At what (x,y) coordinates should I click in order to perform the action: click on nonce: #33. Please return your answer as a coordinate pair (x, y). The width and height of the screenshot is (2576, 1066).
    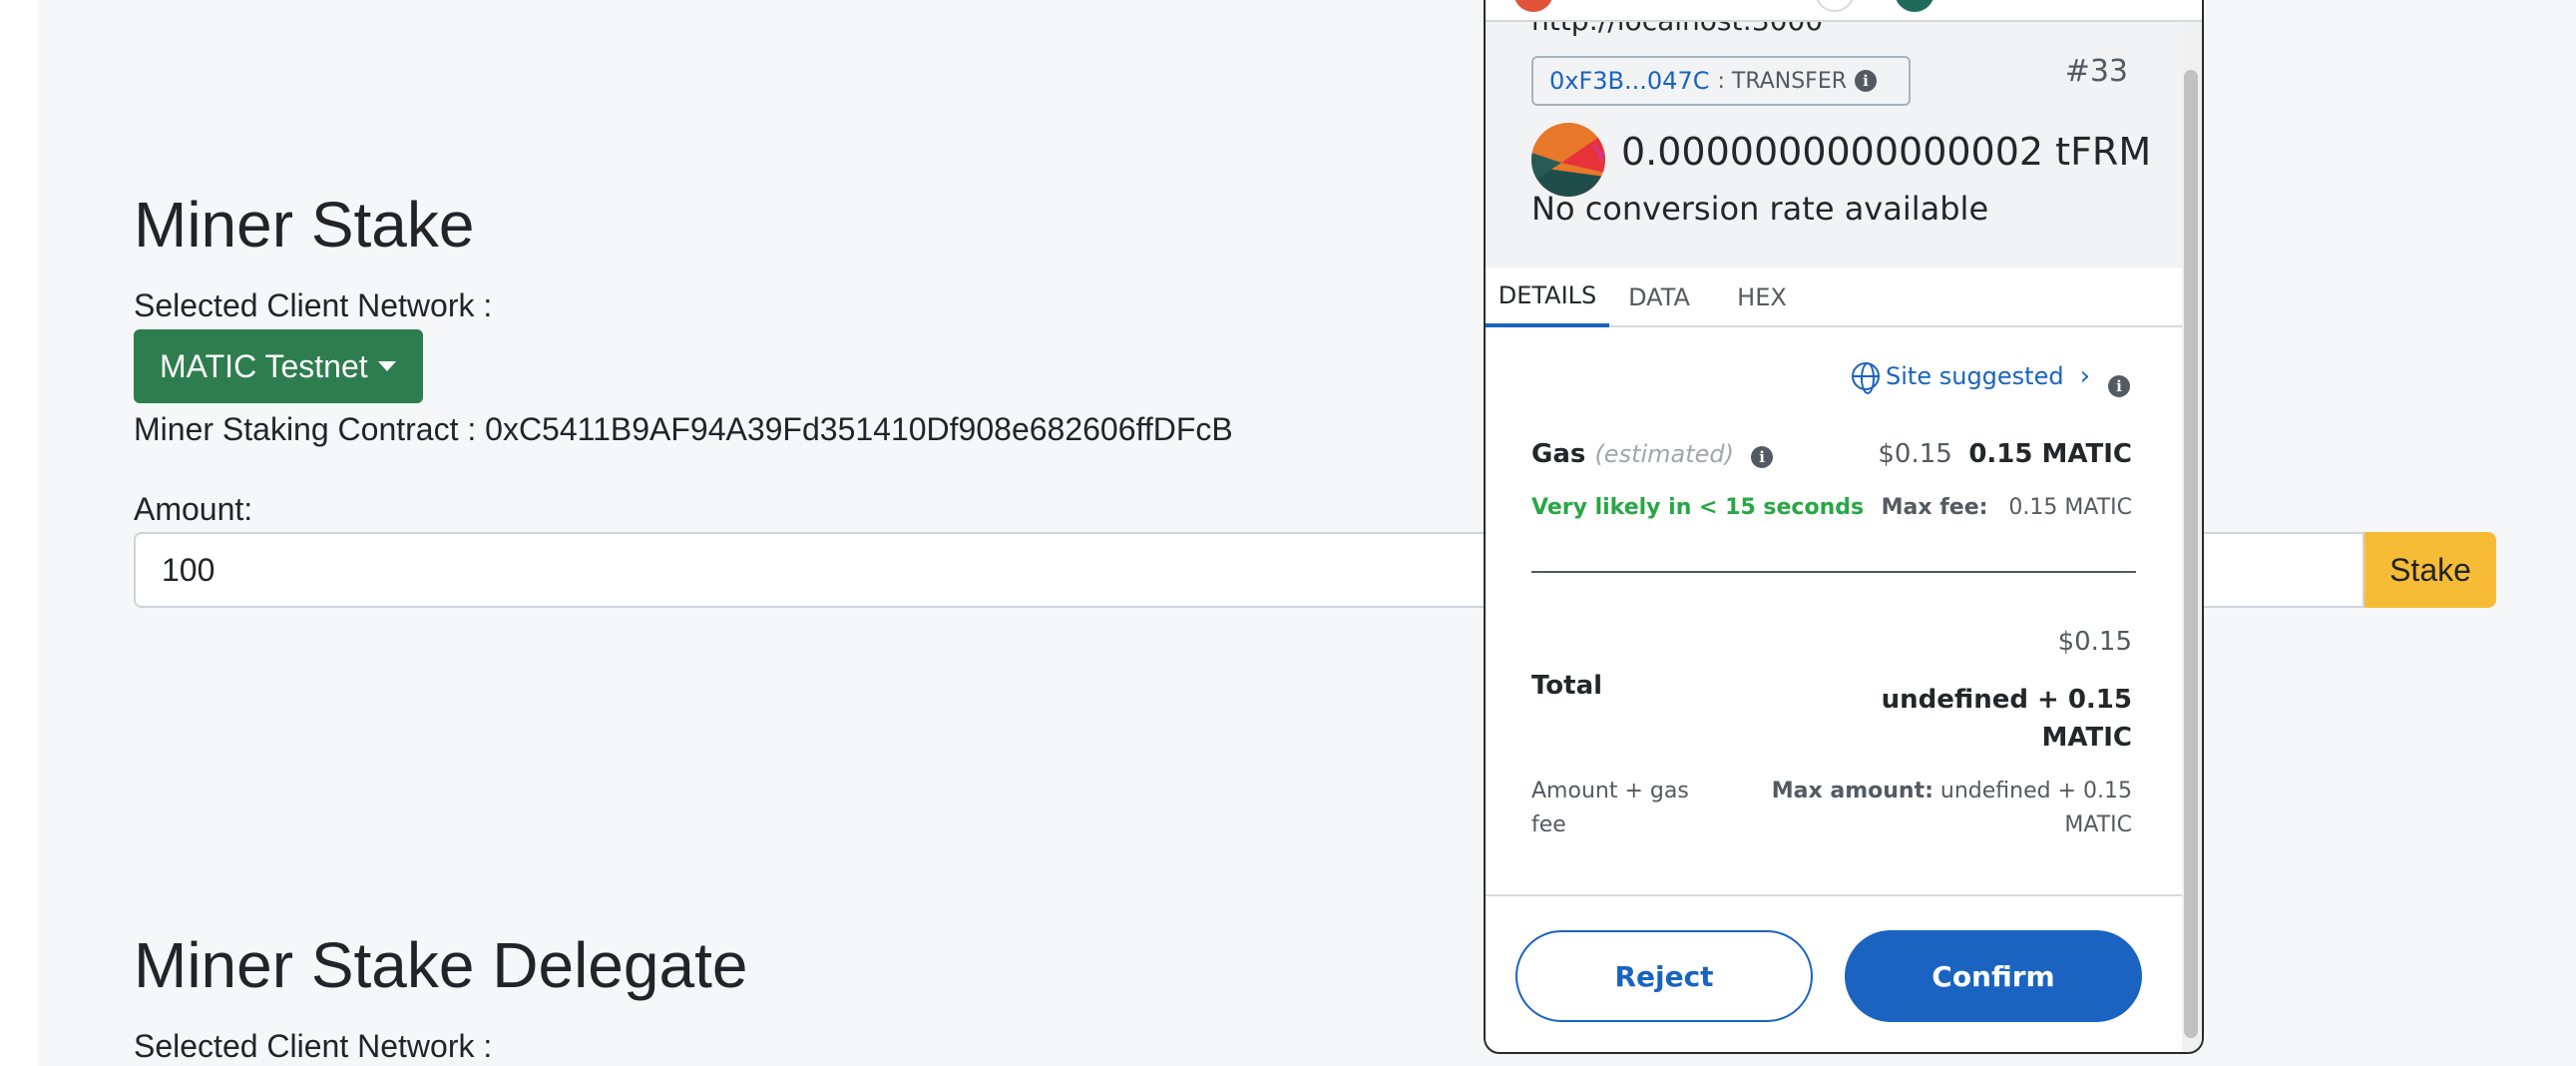
    Looking at the image, I should click on (2096, 71).